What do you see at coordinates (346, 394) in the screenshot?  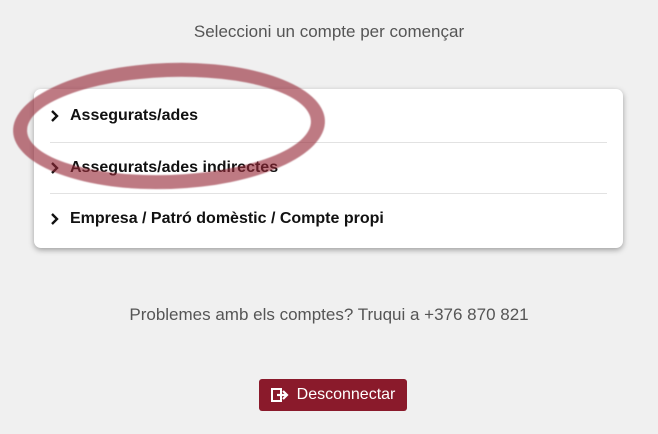 I see `logout-label: Desconnectar` at bounding box center [346, 394].